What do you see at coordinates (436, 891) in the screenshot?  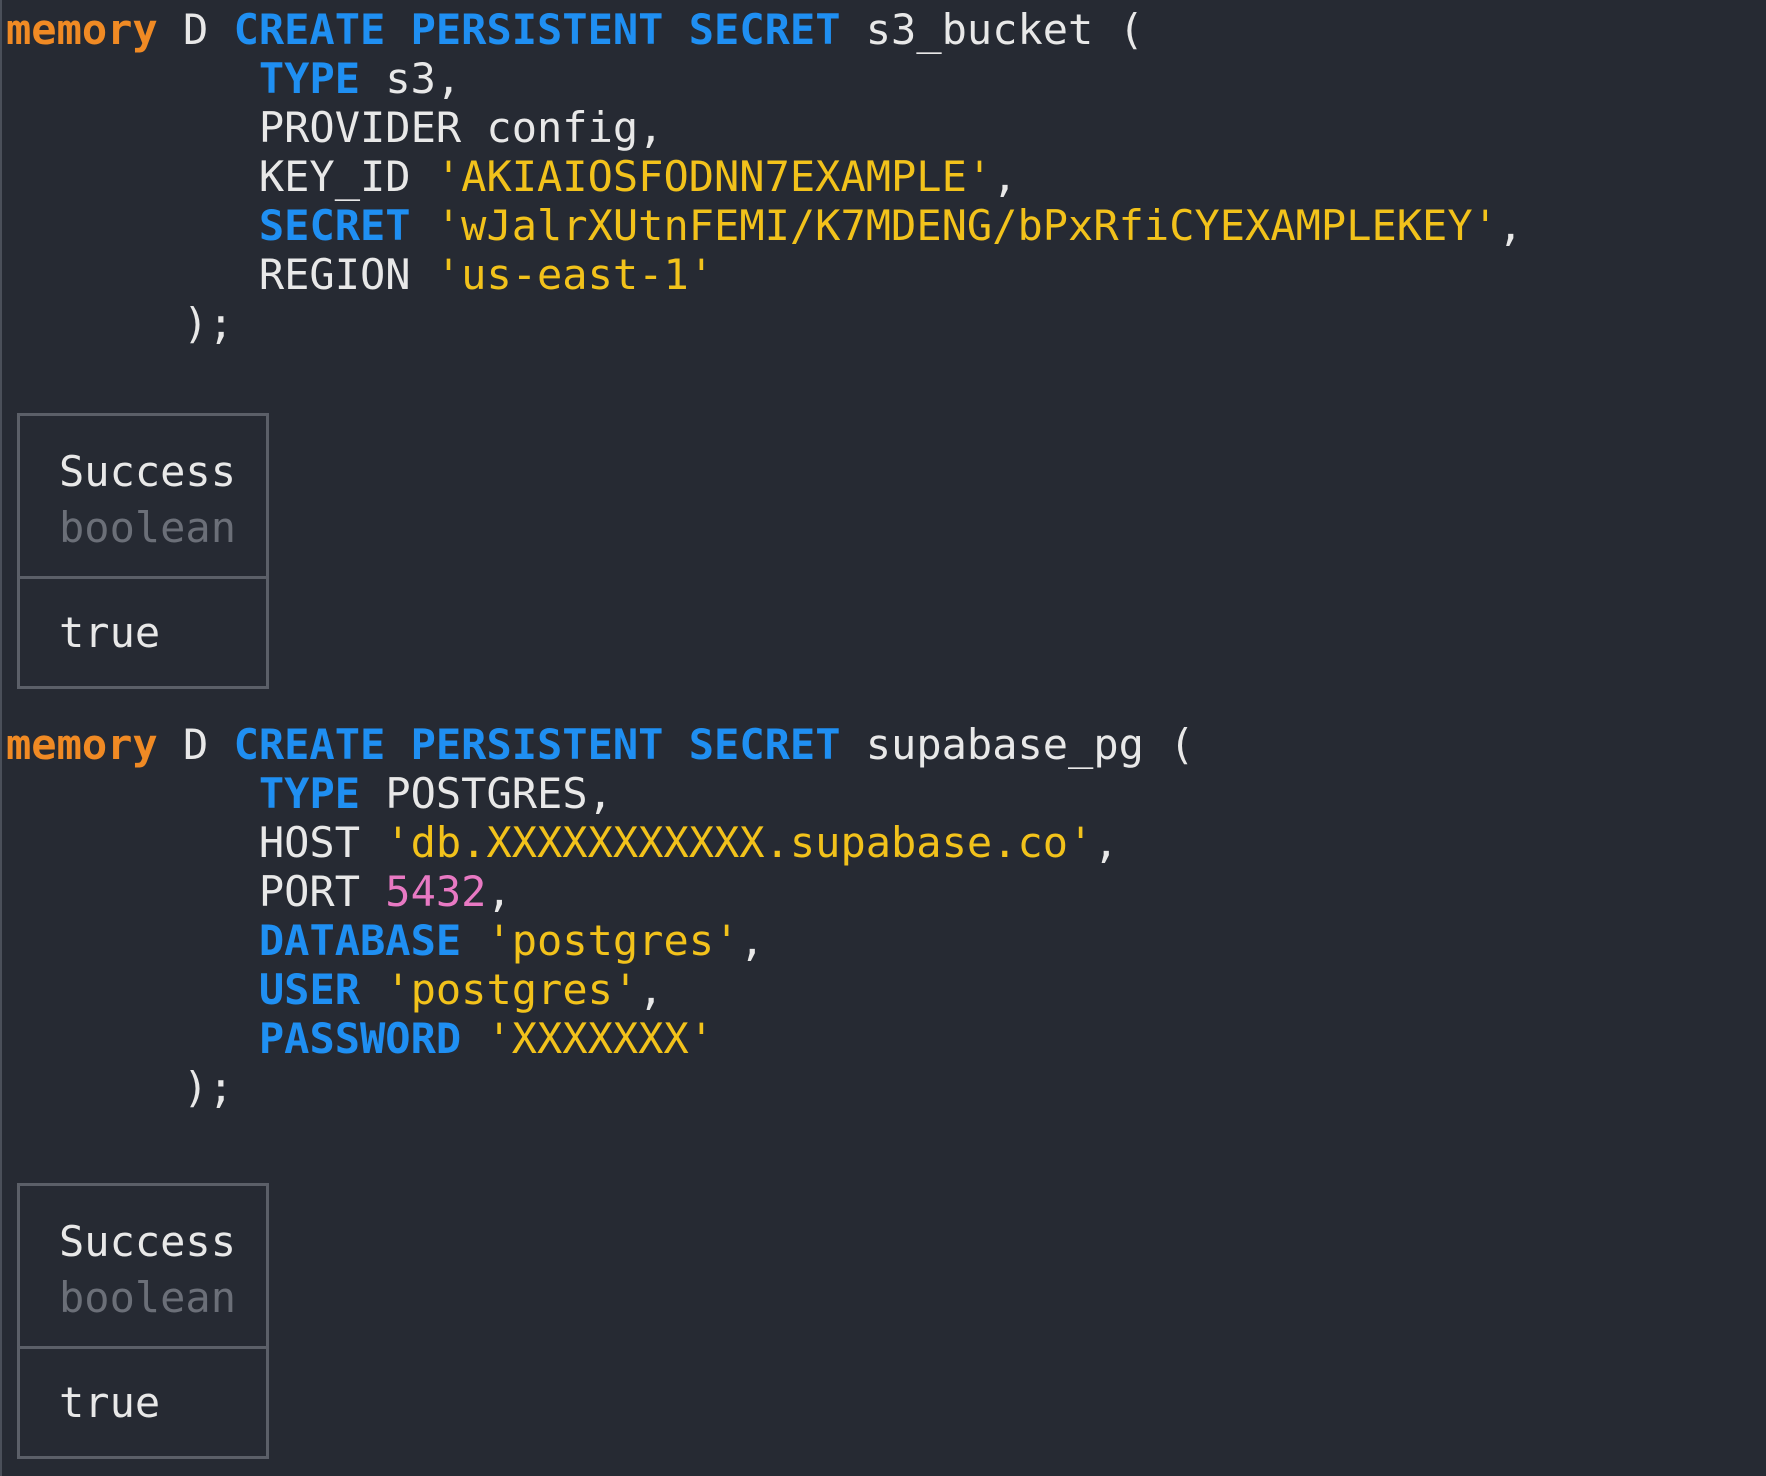 I see `code-token-number: 5432` at bounding box center [436, 891].